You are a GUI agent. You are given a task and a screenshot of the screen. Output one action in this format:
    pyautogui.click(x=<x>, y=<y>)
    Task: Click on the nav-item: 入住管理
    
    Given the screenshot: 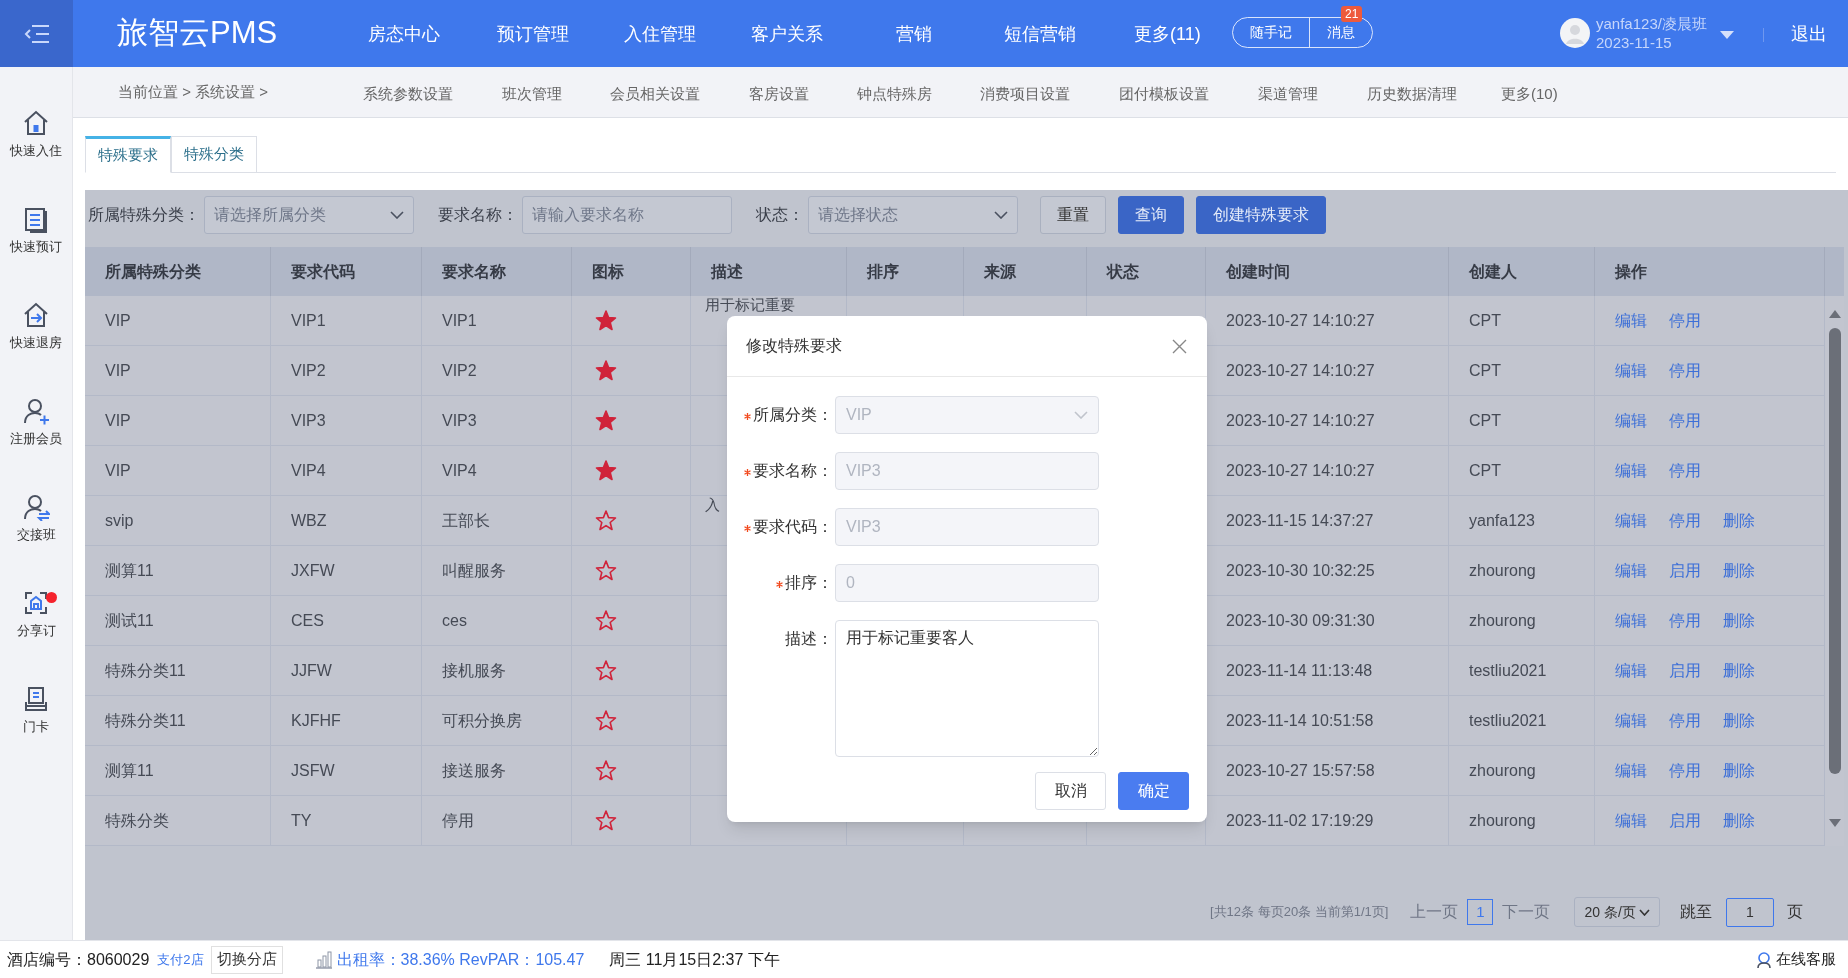 What is the action you would take?
    pyautogui.click(x=660, y=34)
    